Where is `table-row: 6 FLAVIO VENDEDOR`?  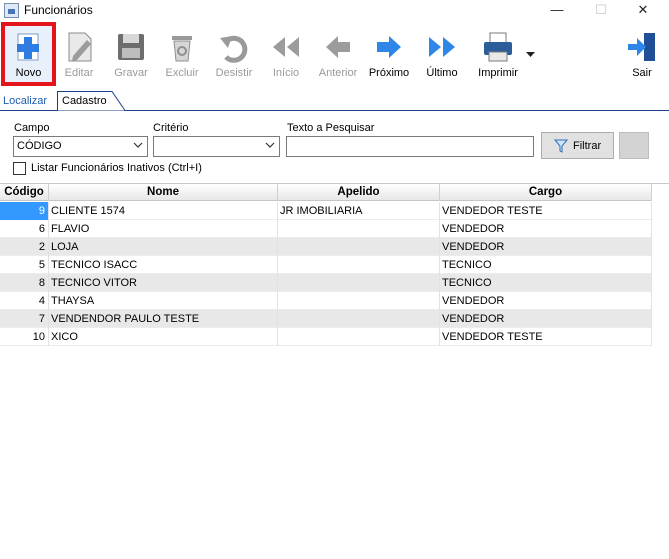
table-row: 6 FLAVIO VENDEDOR is located at coordinates (326, 229).